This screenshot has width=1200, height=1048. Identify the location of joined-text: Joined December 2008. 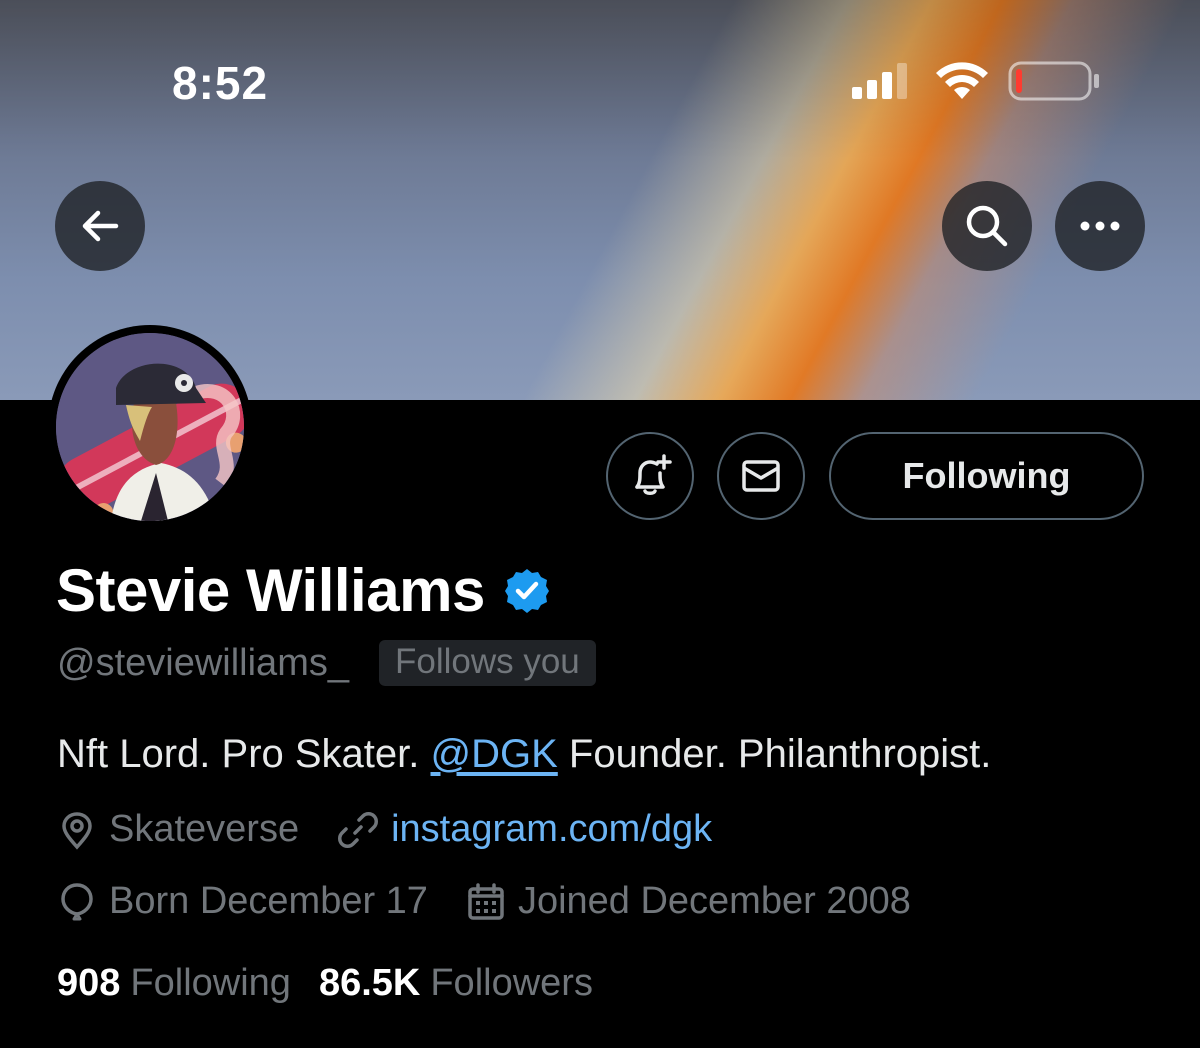
(714, 901).